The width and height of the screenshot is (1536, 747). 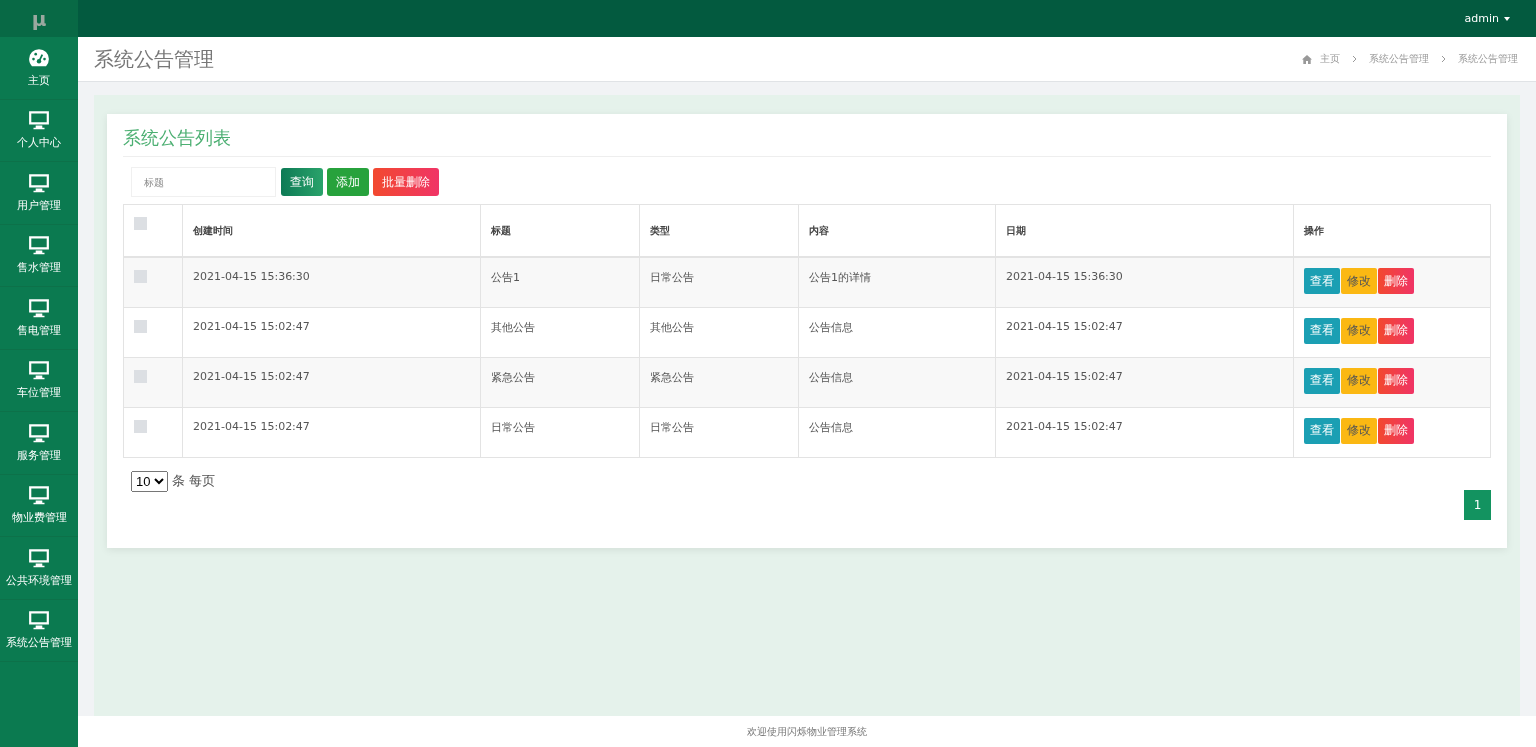 What do you see at coordinates (819, 230) in the screenshot?
I see `column-header: 内容` at bounding box center [819, 230].